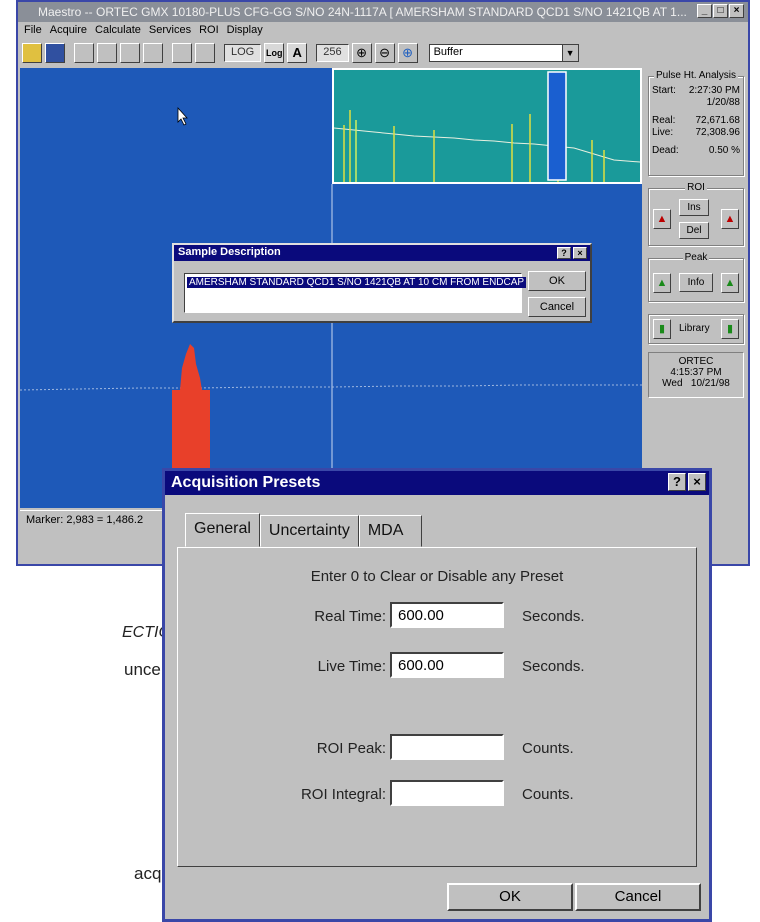  I want to click on acq-dialog-title: Acquisition Presets, so click(246, 482).